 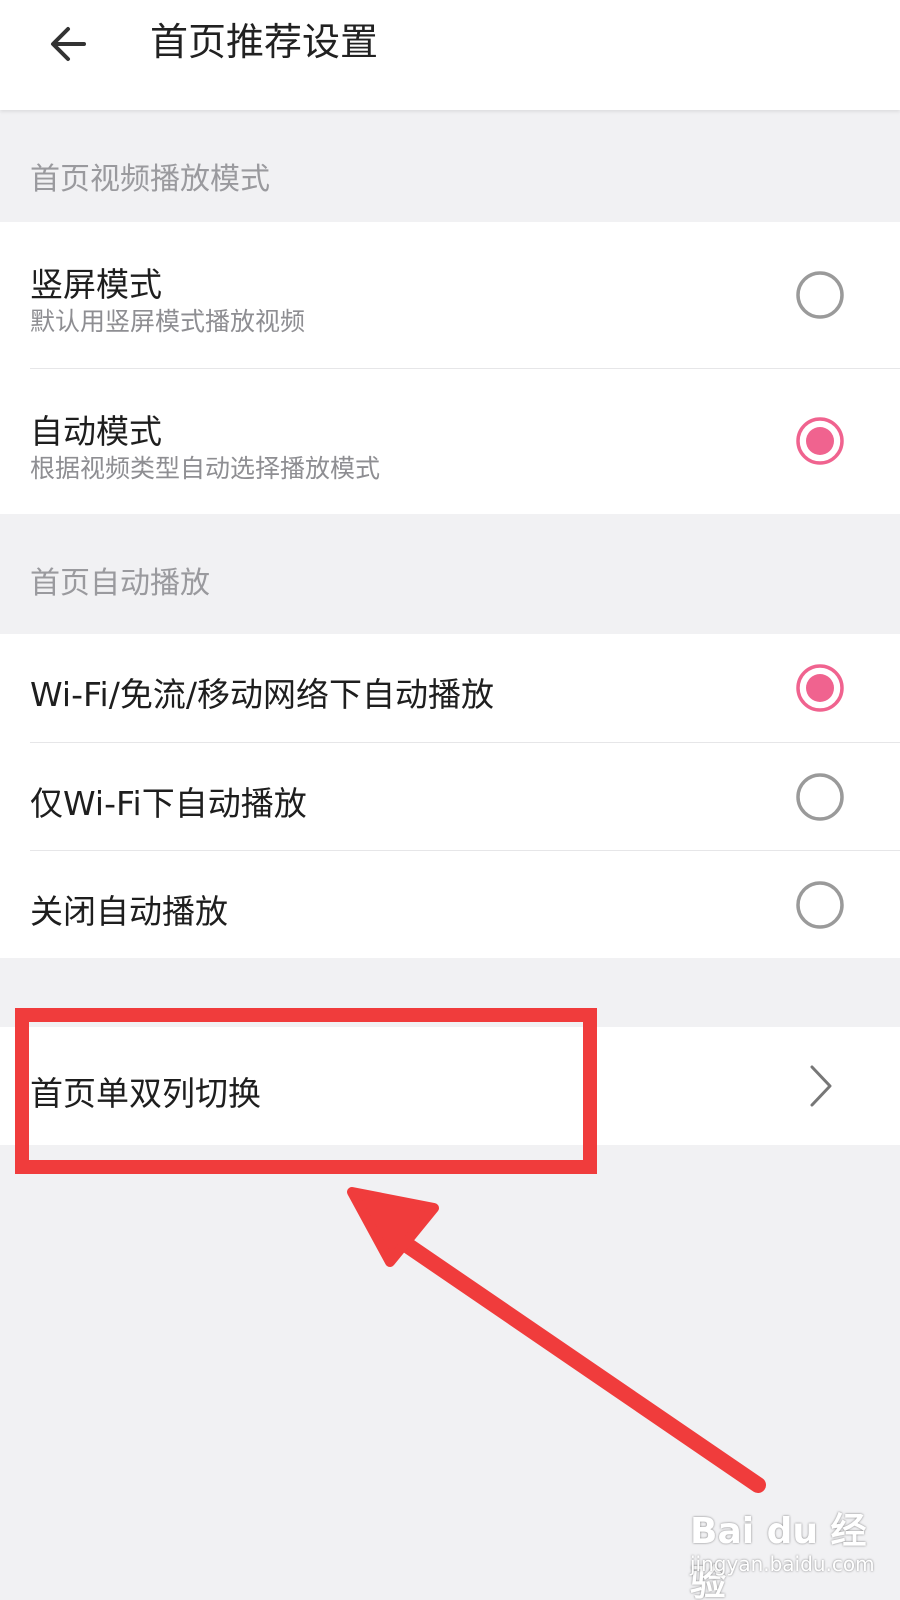 I want to click on section-header-label: 首页视频播放模式, so click(x=150, y=179).